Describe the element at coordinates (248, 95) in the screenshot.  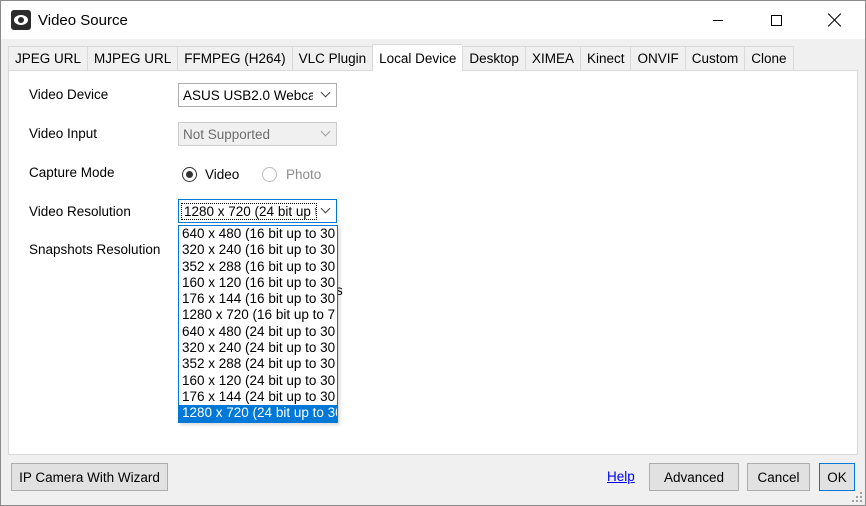
I see `video-device-value: ASUS USB2.0 Webcam` at that location.